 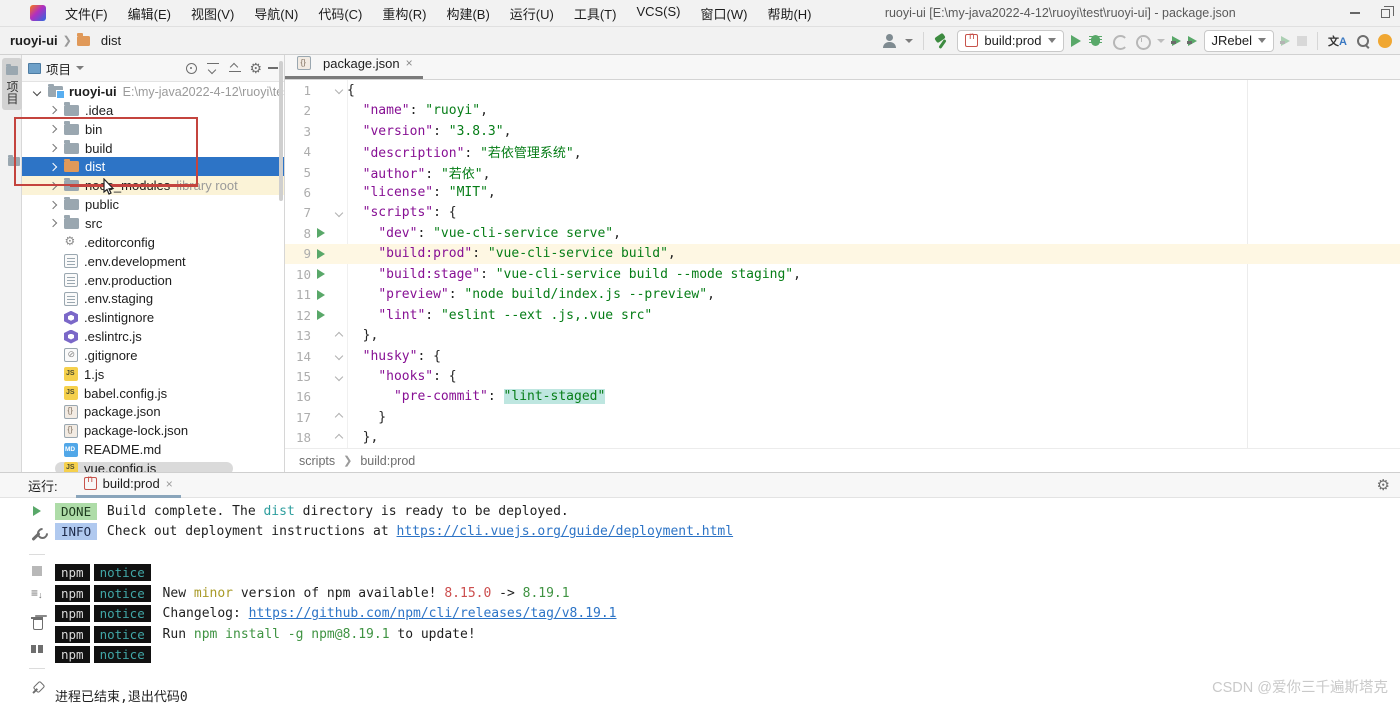 I want to click on tree-item-vue-config-js: vue.config.js, so click(x=153, y=465).